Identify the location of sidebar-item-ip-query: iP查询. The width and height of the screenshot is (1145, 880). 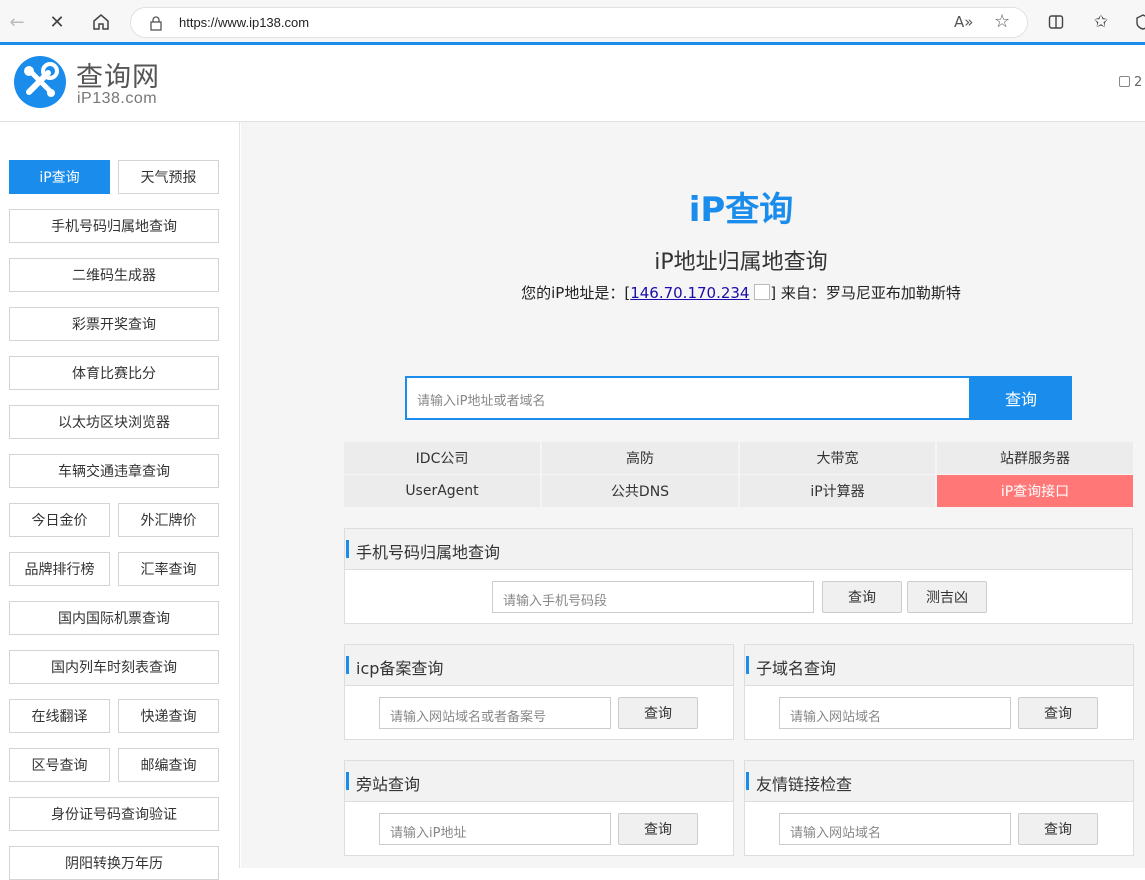
(59, 177).